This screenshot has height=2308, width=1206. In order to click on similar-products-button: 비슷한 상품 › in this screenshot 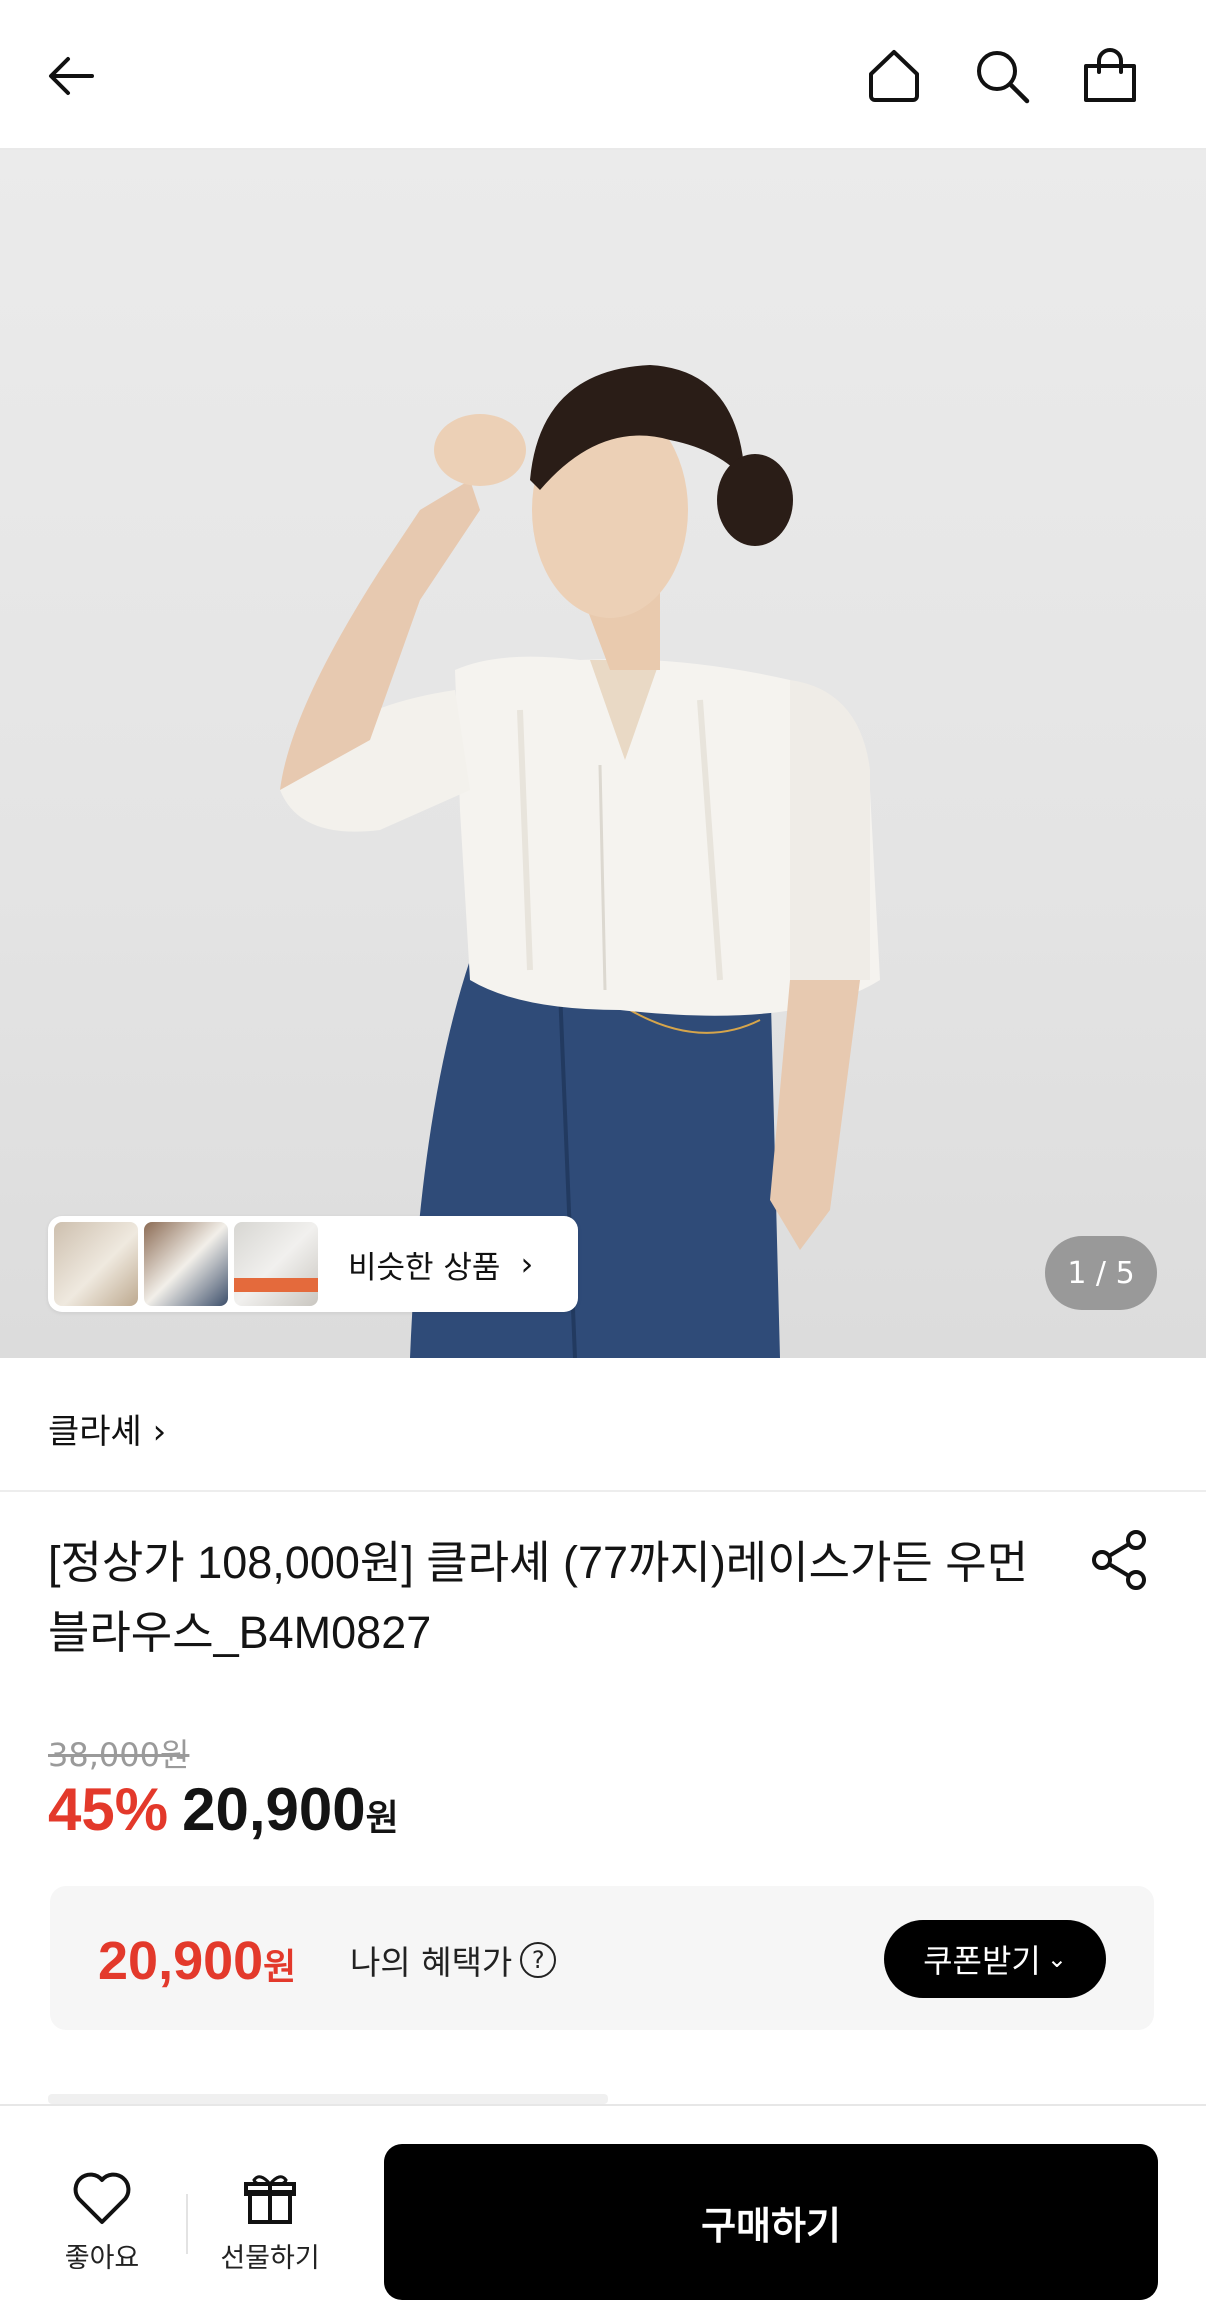, I will do `click(313, 1264)`.